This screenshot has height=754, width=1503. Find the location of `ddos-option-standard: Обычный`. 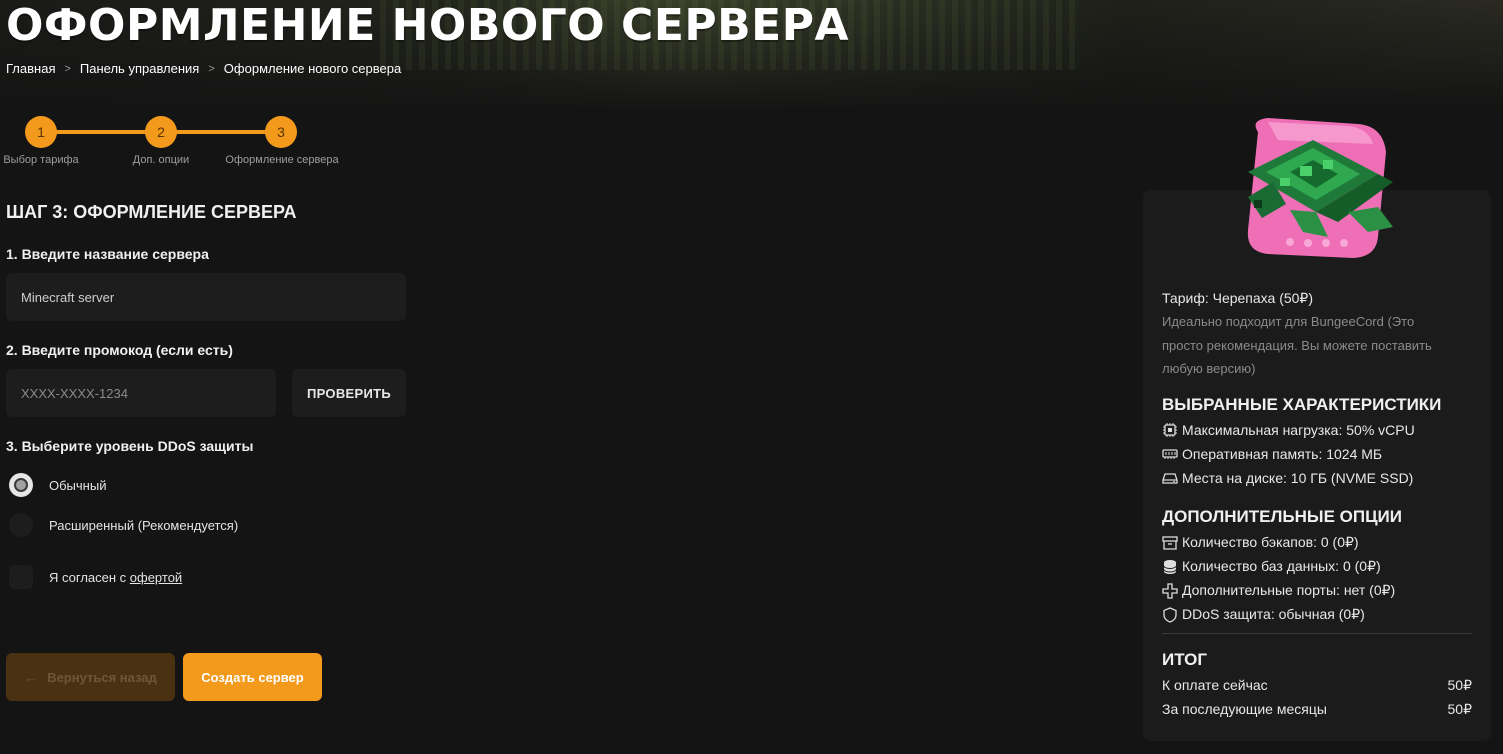

ddos-option-standard: Обычный is located at coordinates (57, 485).